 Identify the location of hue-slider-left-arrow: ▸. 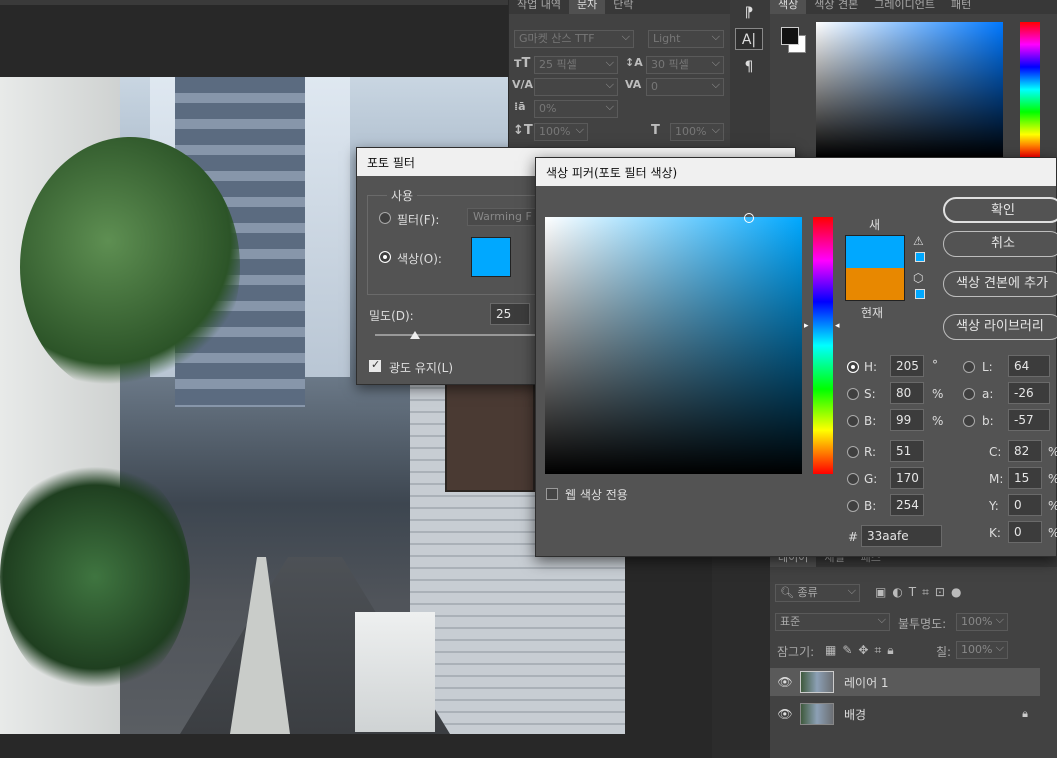
(806, 326).